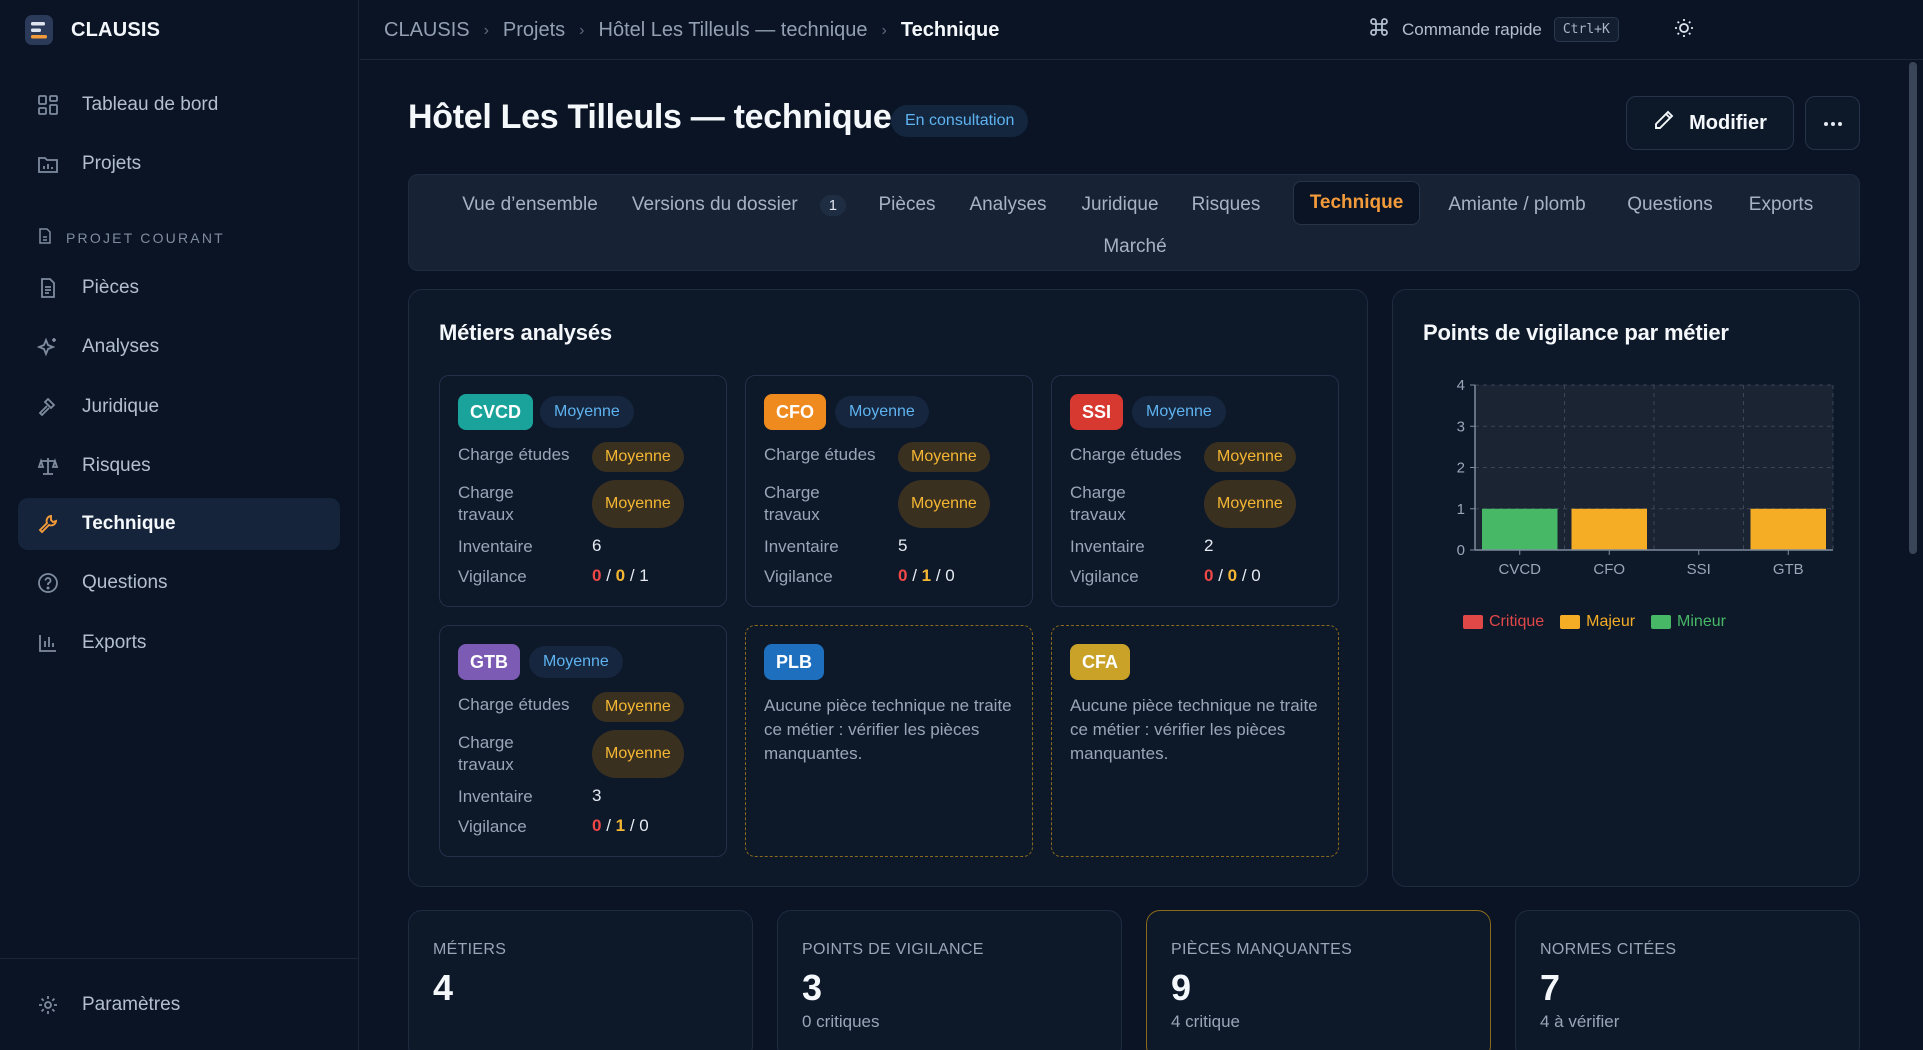 The height and width of the screenshot is (1050, 1923). Describe the element at coordinates (131, 1004) in the screenshot. I see `sidebar-item-label: Paramètres` at that location.